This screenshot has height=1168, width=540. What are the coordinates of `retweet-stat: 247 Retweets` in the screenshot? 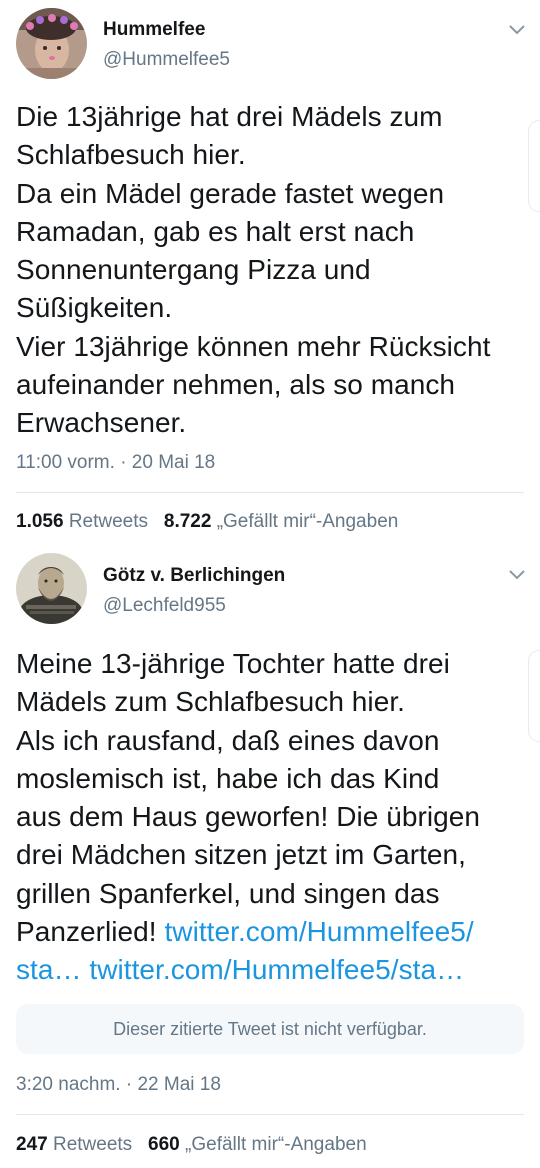 It's located at (74, 1144).